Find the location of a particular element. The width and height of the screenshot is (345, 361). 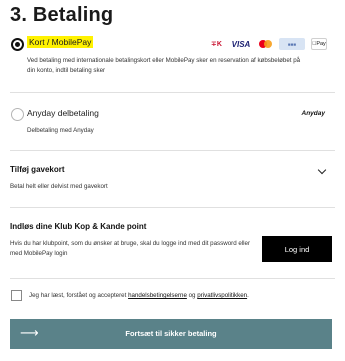

continue-to-payment-button: ⟶ Fortsæt til sikker betaling is located at coordinates (171, 334).